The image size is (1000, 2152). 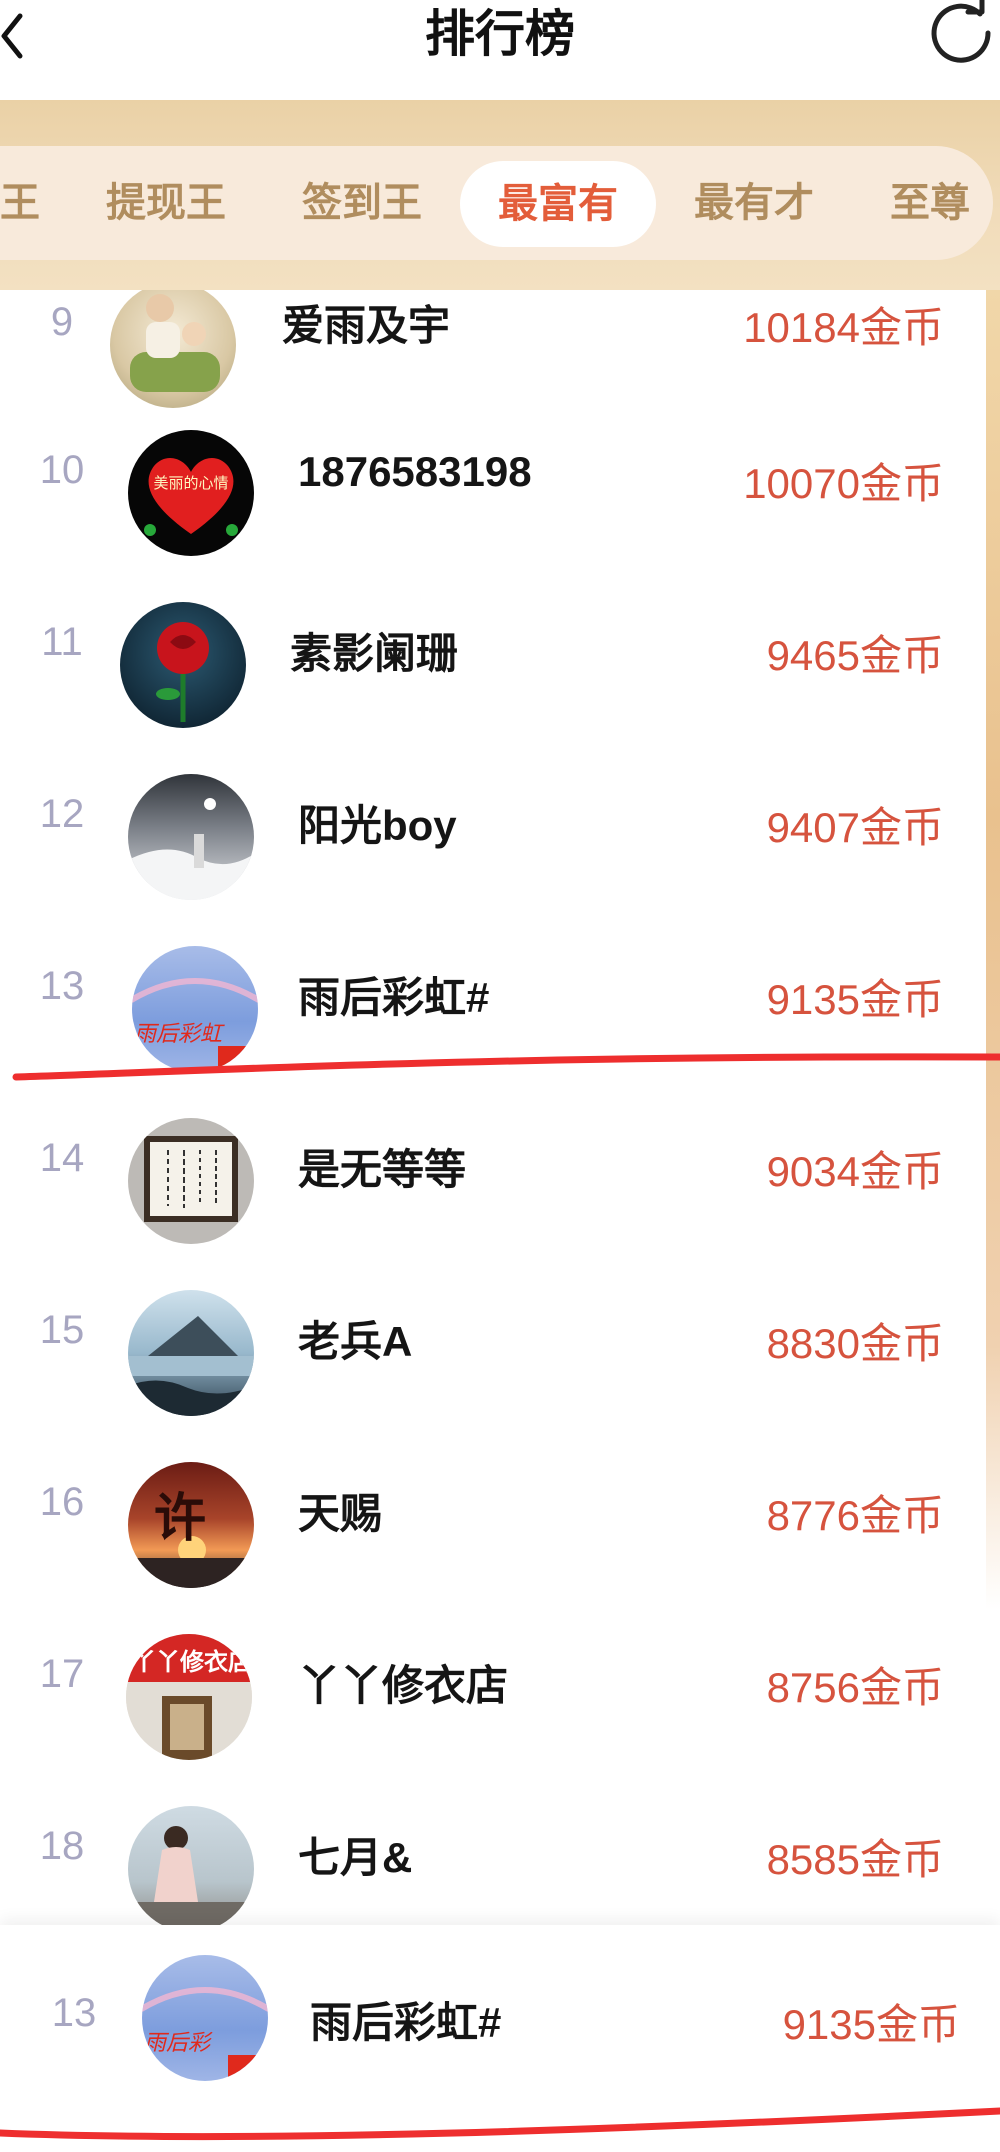 I want to click on list-item: 17 丫丫修衣店 丫丫修衣店 8756金币, so click(x=493, y=1698).